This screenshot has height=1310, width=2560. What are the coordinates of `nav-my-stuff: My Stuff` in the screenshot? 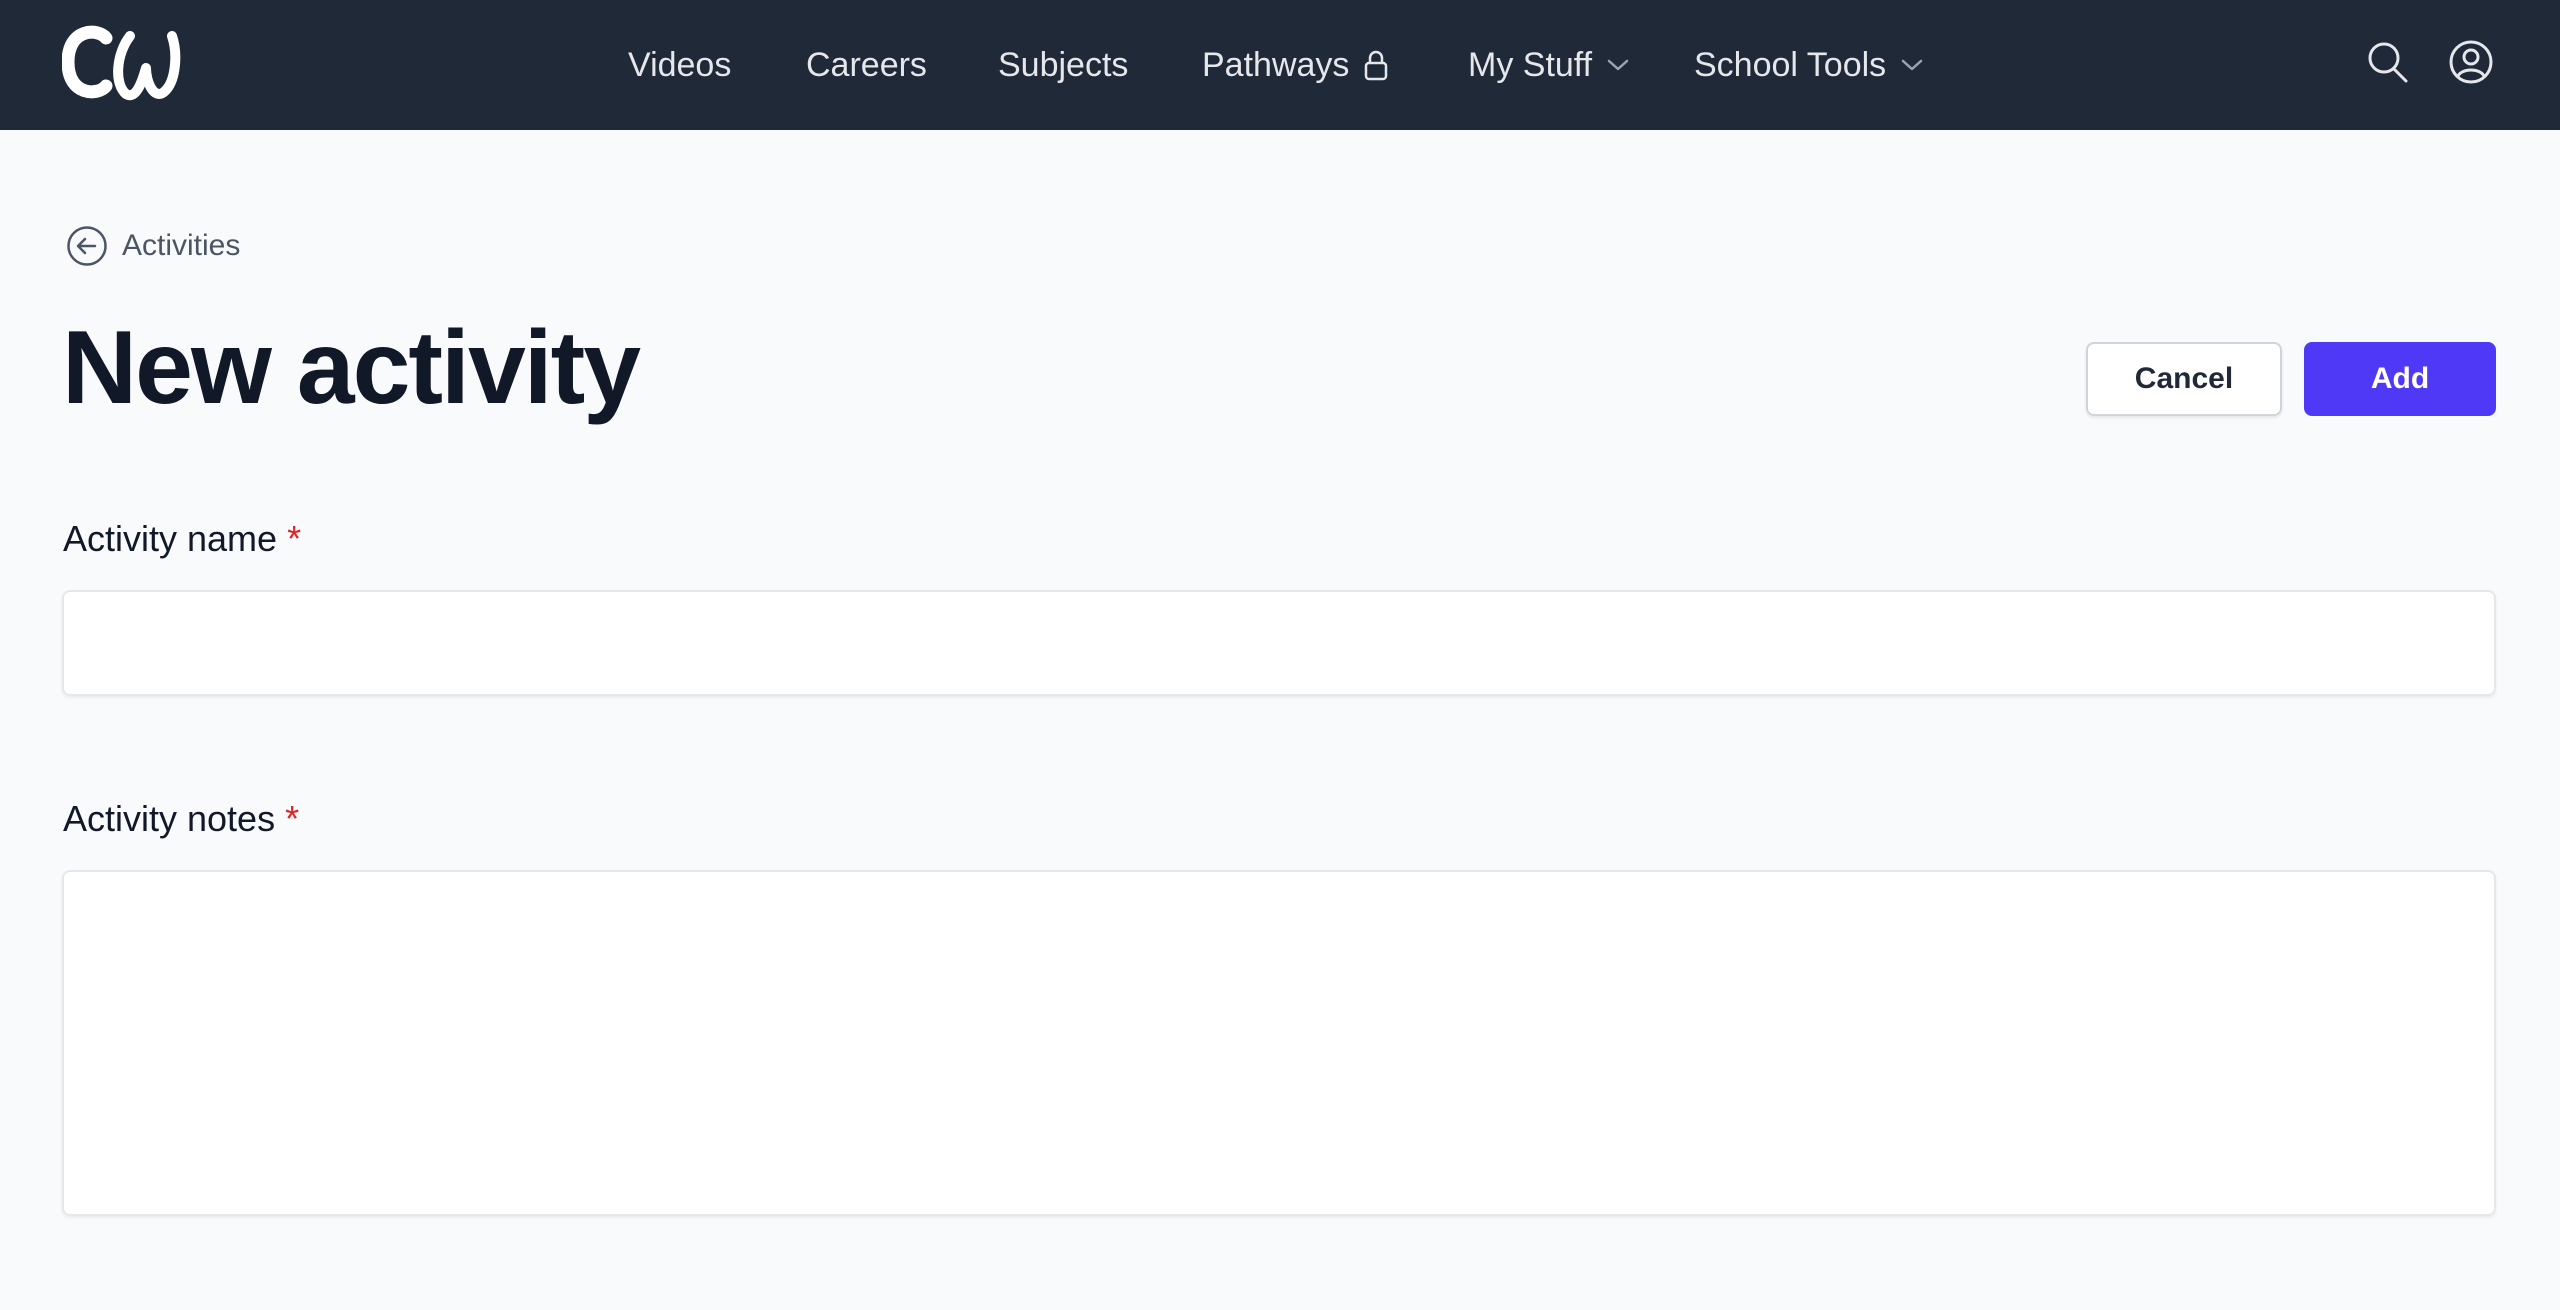 It's located at (1549, 65).